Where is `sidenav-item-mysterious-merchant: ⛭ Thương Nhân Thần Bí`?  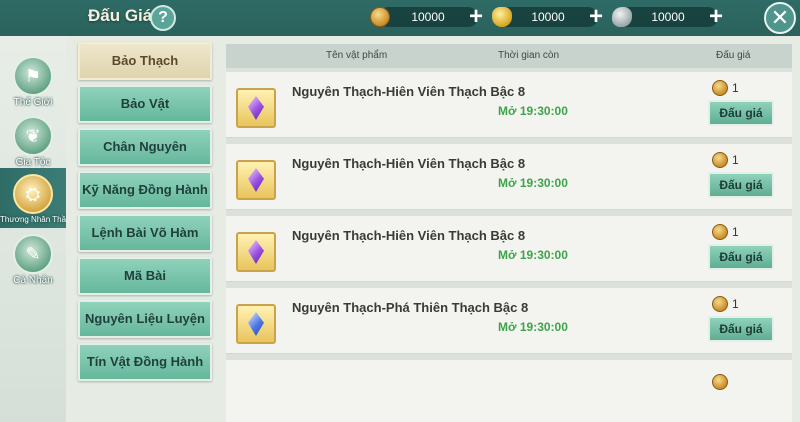
sidenav-item-mysterious-merchant: ⛭ Thương Nhân Thần Bí is located at coordinates (40, 199).